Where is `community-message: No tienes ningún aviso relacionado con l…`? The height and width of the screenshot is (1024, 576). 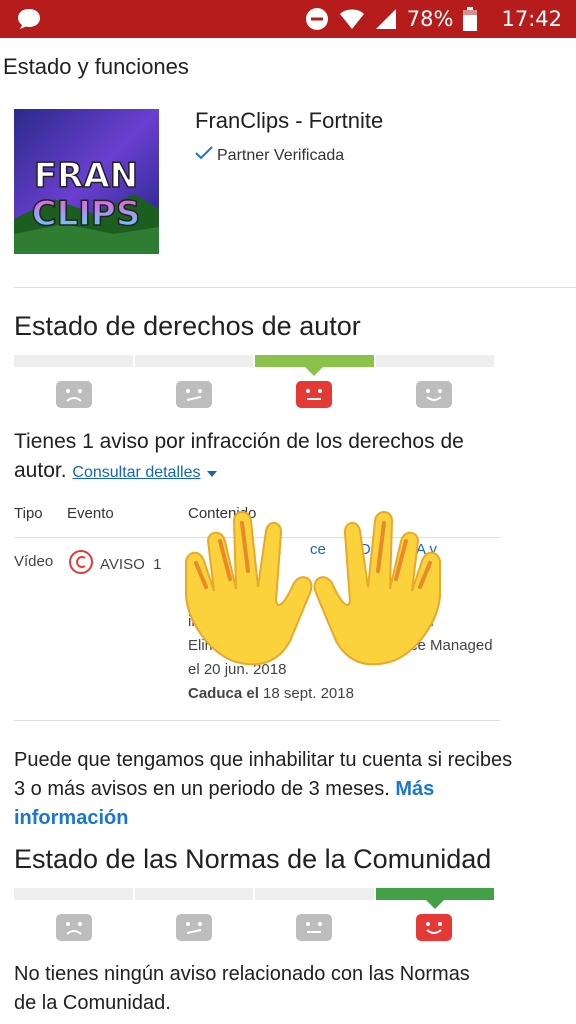 community-message: No tienes ningún aviso relacionado con l… is located at coordinates (242, 988).